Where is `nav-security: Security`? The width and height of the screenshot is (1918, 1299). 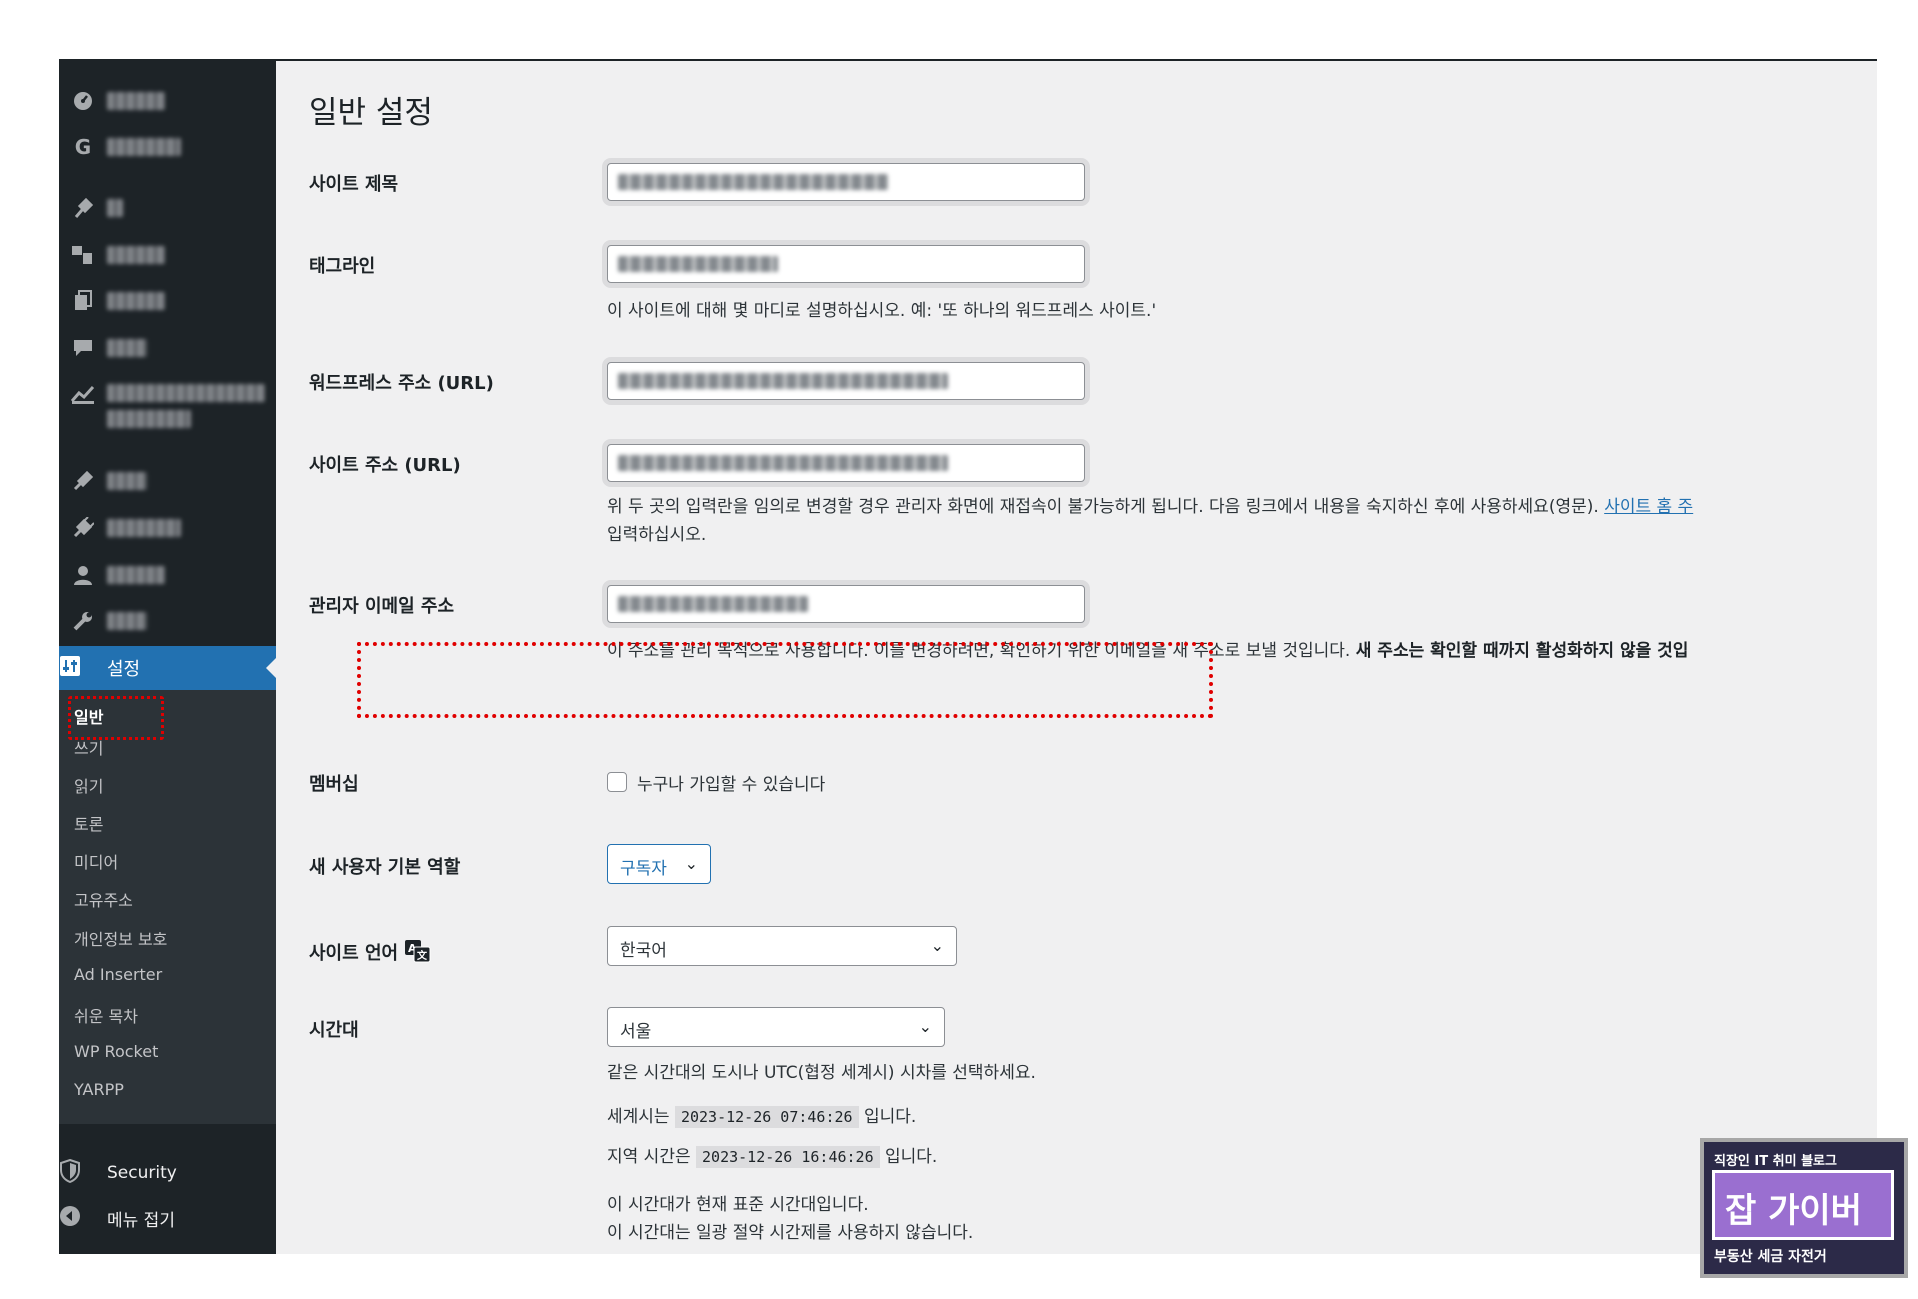 nav-security: Security is located at coordinates (167, 1173).